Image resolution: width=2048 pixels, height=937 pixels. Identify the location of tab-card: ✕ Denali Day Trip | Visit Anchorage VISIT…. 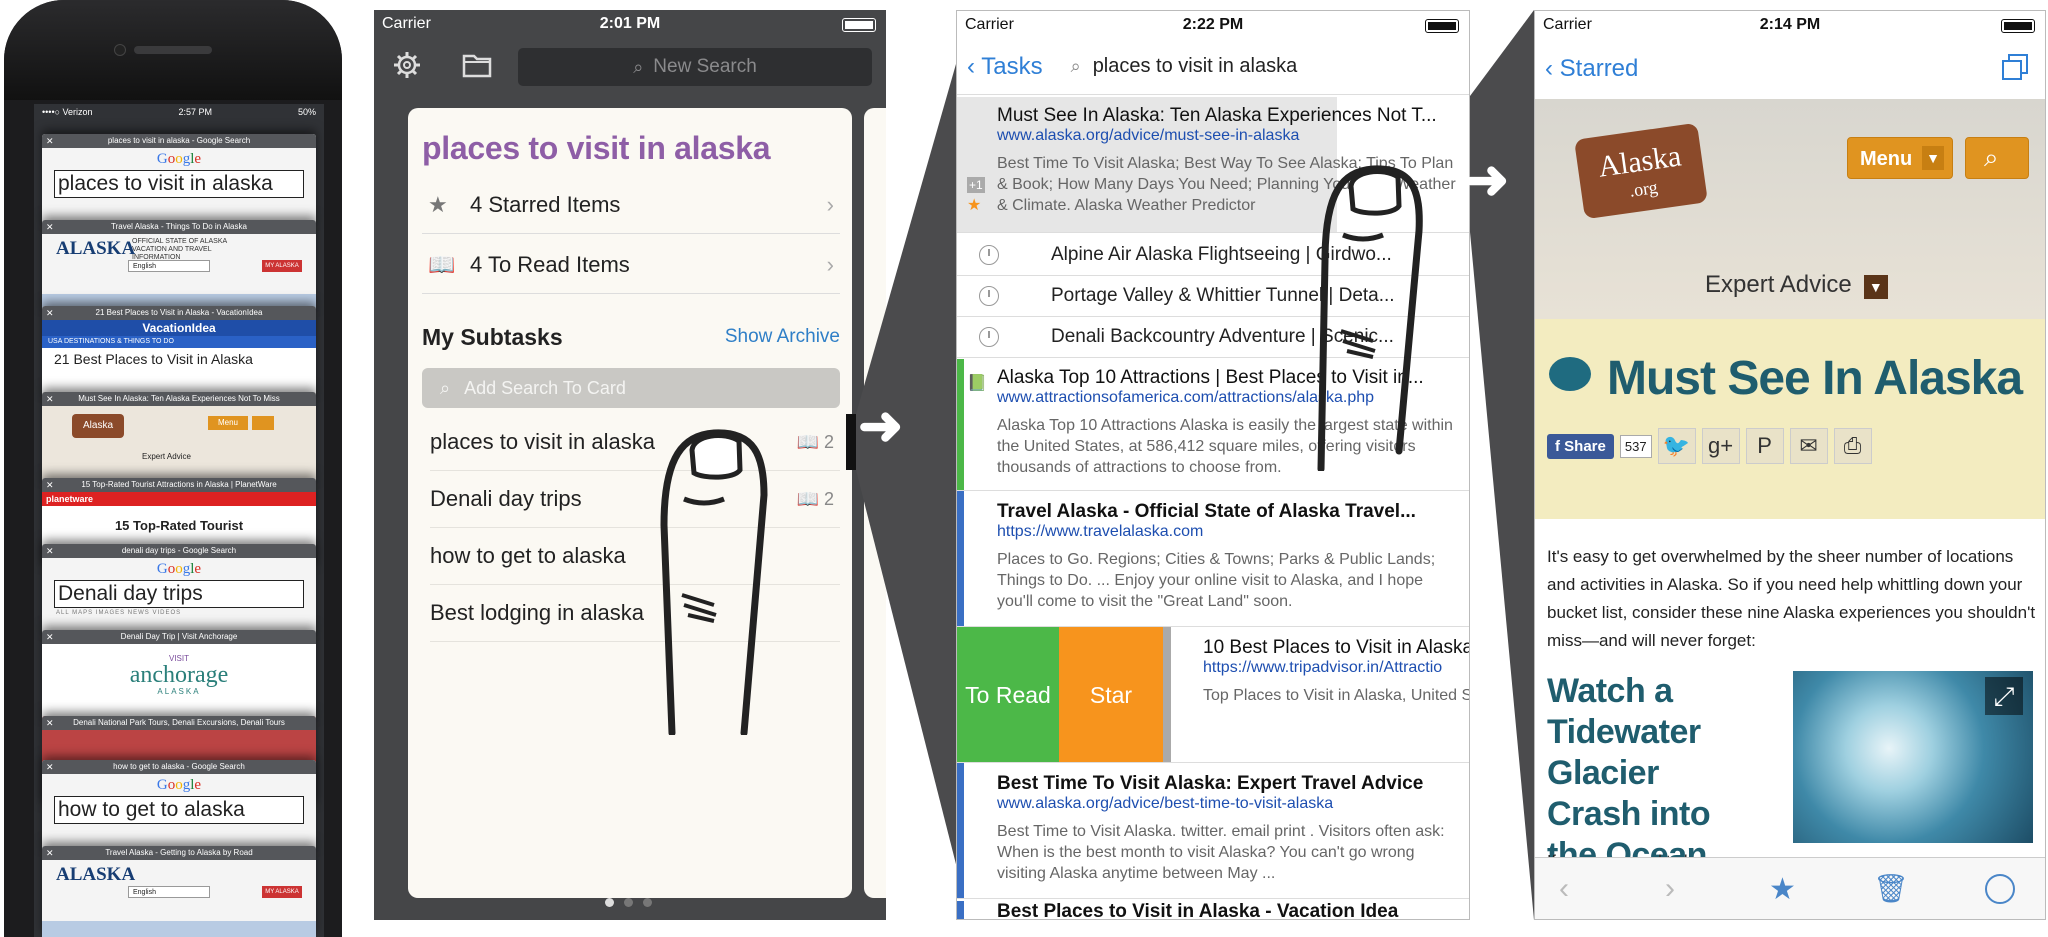
(179, 675).